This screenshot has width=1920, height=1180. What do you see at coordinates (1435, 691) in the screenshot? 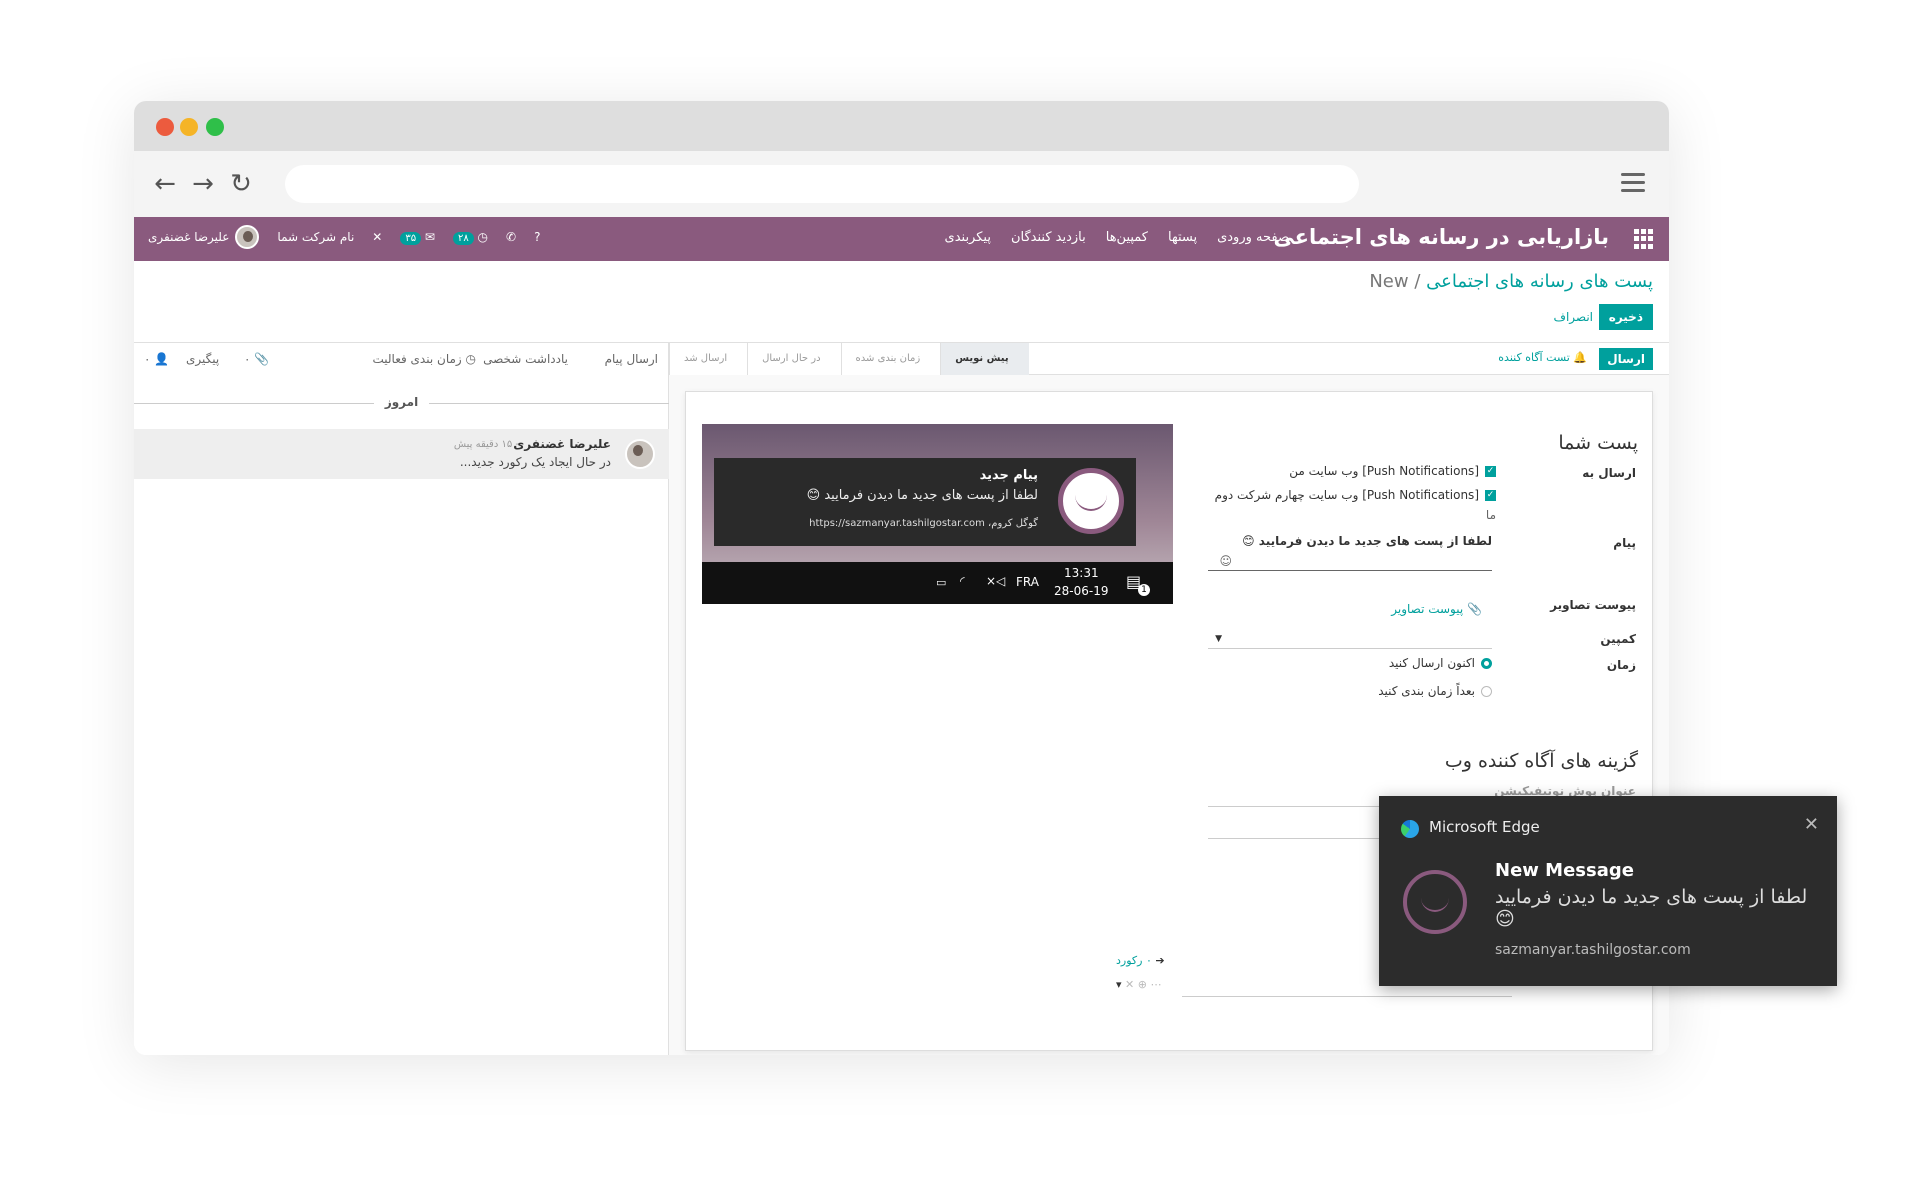
I see `time-later-option: بعداً زمان بندی کنید` at bounding box center [1435, 691].